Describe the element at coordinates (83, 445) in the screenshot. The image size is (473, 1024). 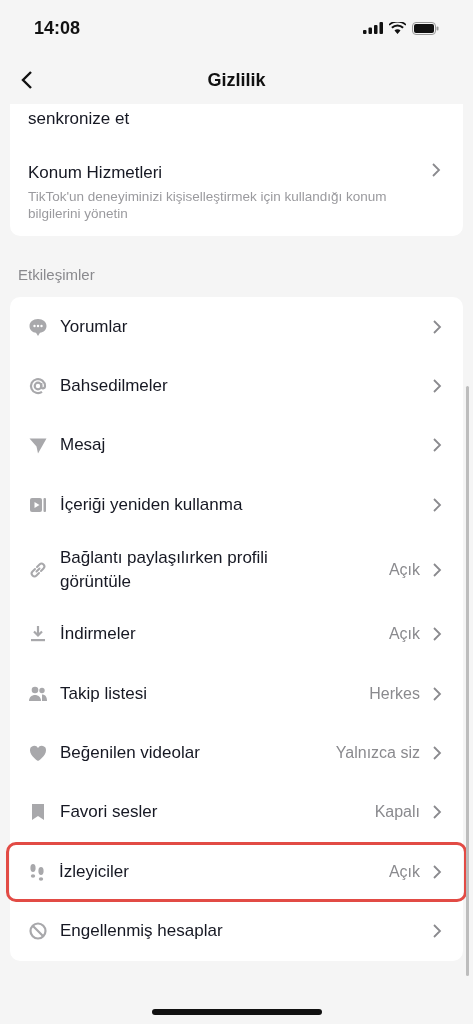
I see `setting-label: Mesaj` at that location.